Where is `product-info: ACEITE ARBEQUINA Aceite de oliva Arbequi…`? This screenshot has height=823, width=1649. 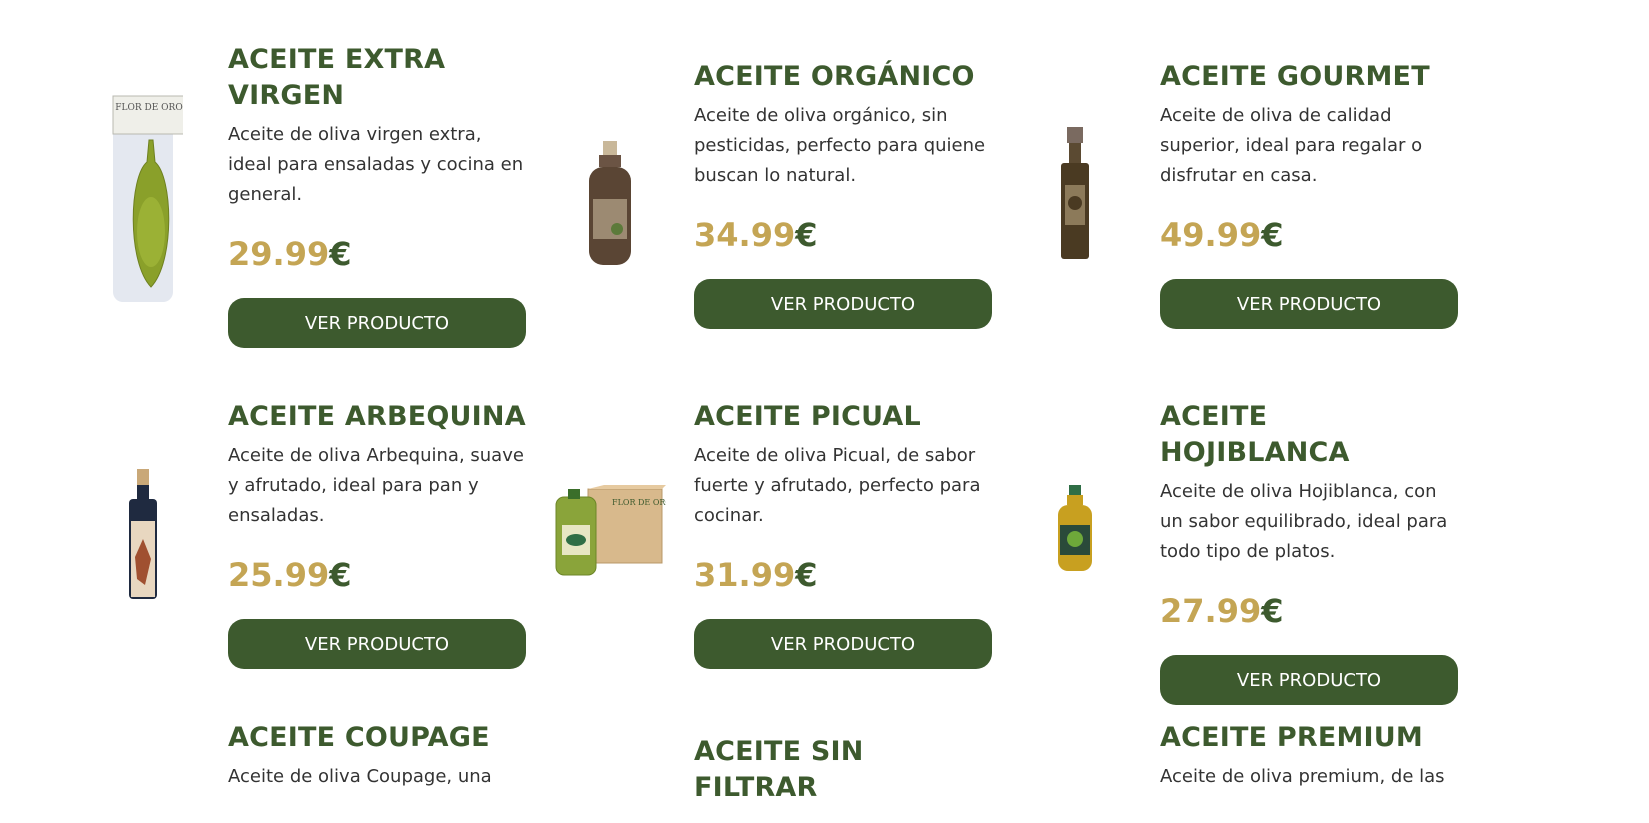 product-info: ACEITE ARBEQUINA Aceite de oliva Arbequi… is located at coordinates (378, 534).